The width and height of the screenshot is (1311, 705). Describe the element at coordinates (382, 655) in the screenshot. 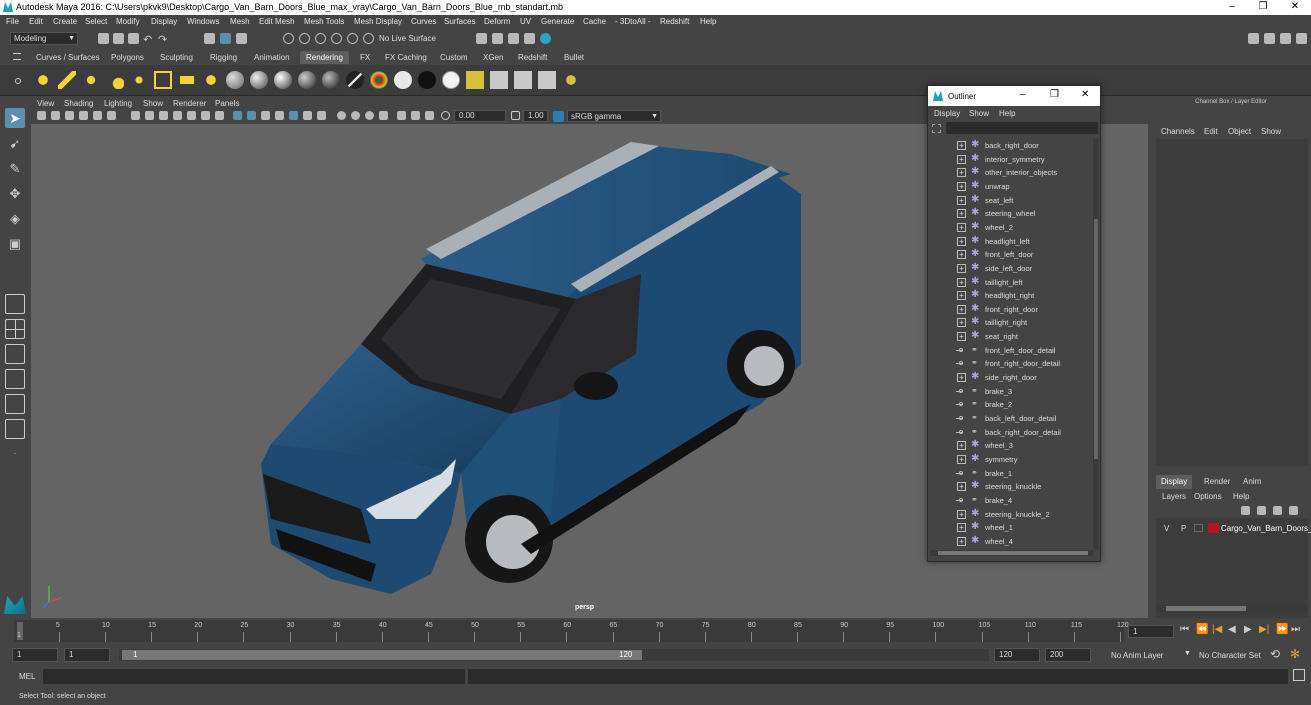

I see `range-bar` at that location.